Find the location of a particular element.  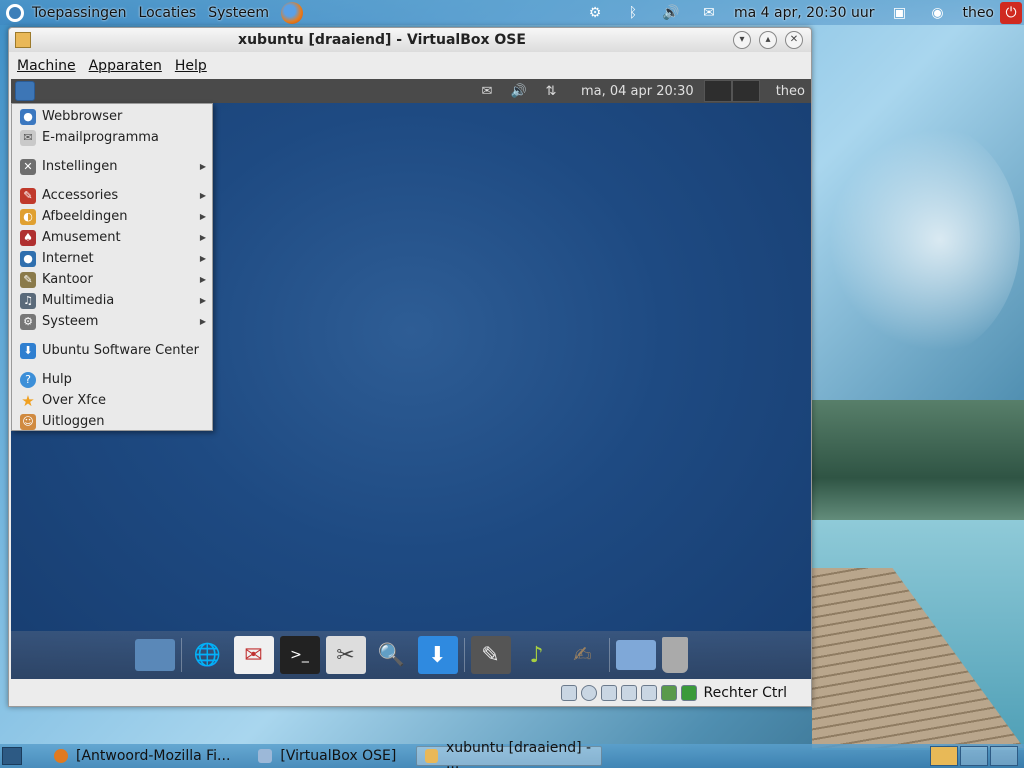

logout-icon: ☺ is located at coordinates (28, 421).